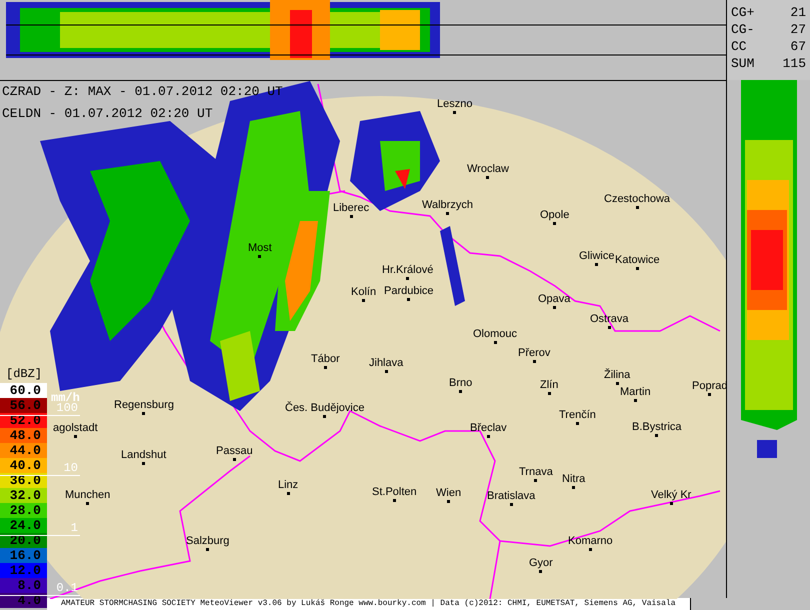 This screenshot has width=810, height=610. Describe the element at coordinates (798, 12) in the screenshot. I see `stat-value: 21` at that location.